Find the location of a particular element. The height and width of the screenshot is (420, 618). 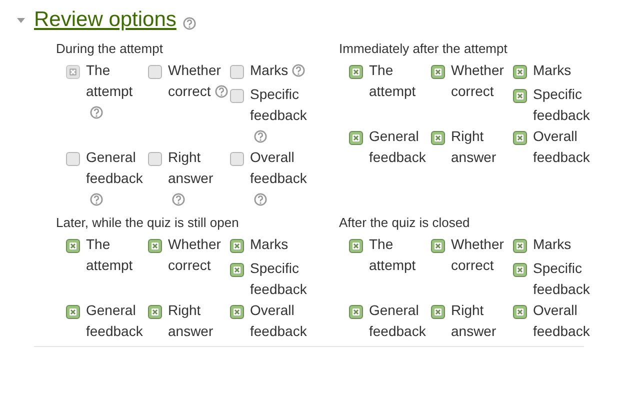

group-title: Later, while the quiz is still open is located at coordinates (148, 223).